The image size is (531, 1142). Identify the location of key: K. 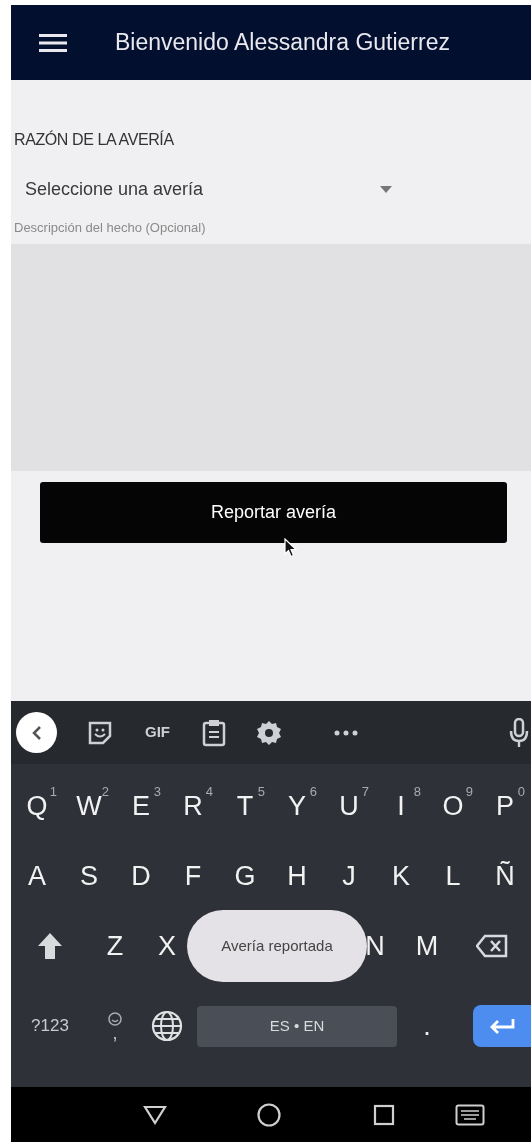
(401, 876).